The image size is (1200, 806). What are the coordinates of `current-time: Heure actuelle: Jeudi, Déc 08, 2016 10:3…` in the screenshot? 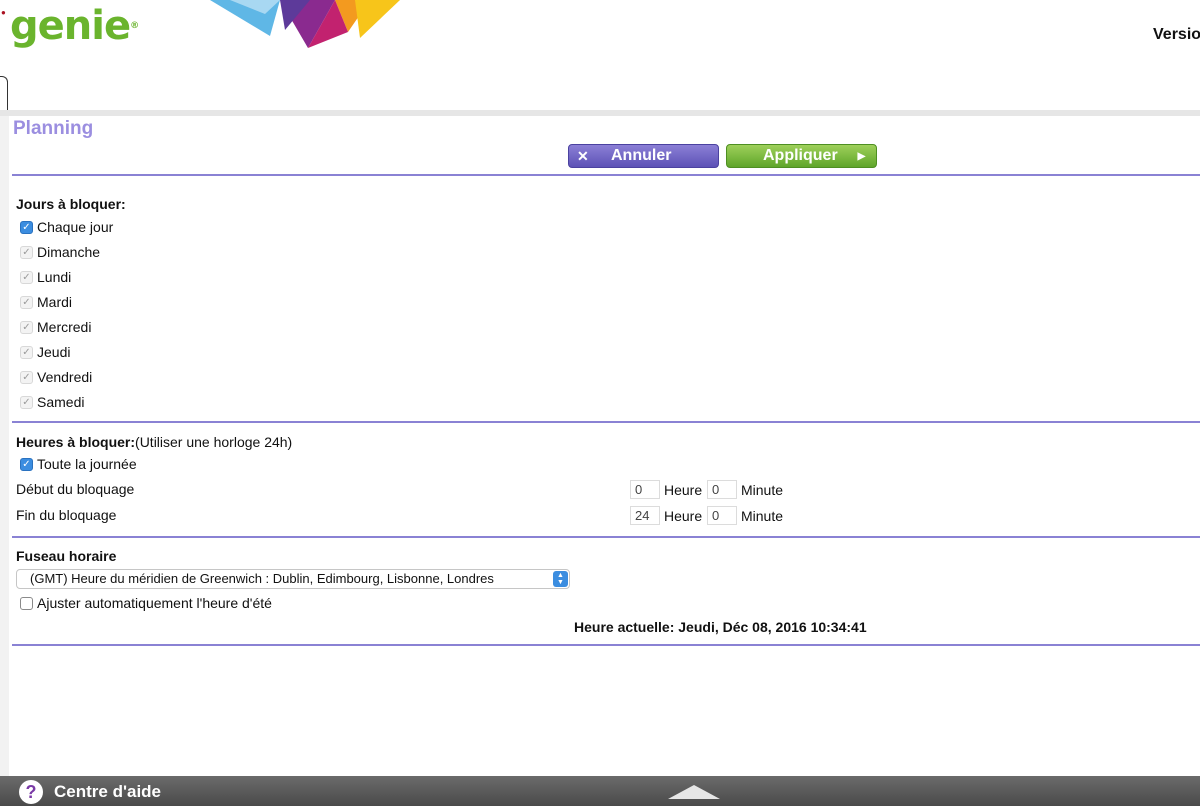 It's located at (720, 627).